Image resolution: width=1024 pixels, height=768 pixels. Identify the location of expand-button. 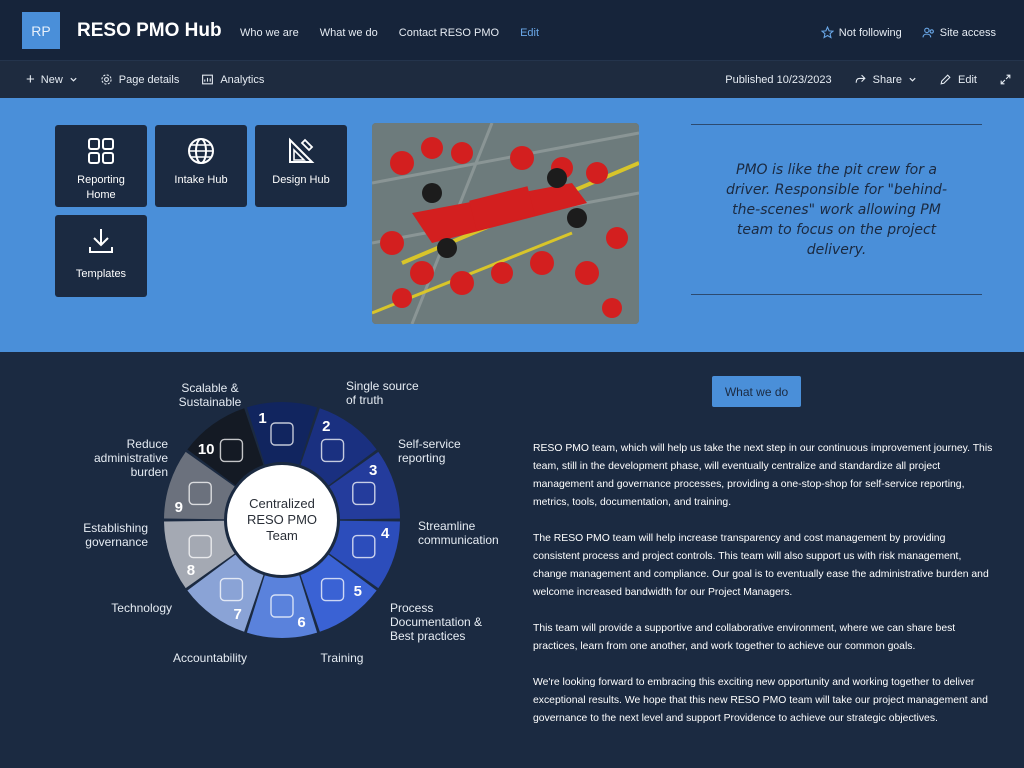
(1005, 79).